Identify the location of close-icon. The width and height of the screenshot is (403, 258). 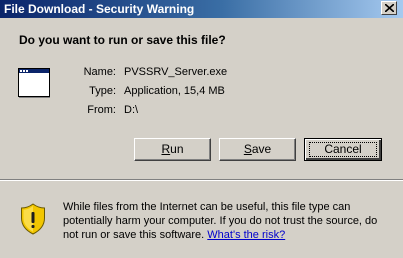
(389, 8).